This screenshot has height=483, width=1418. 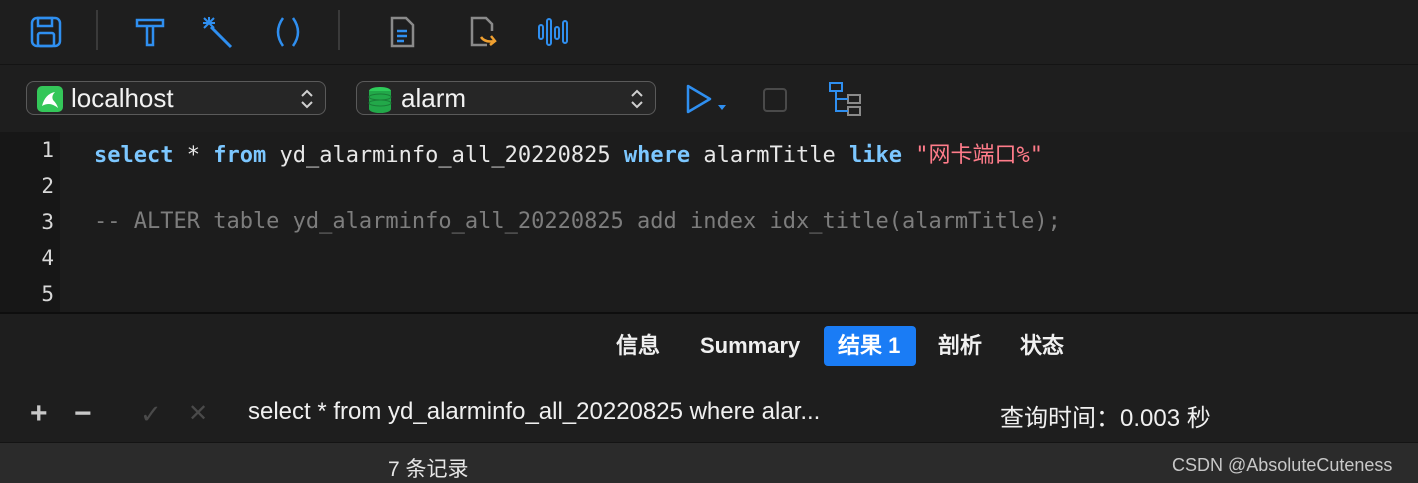 What do you see at coordinates (30, 222) in the screenshot?
I see `line-number-gutter: 1 2 3 4 5` at bounding box center [30, 222].